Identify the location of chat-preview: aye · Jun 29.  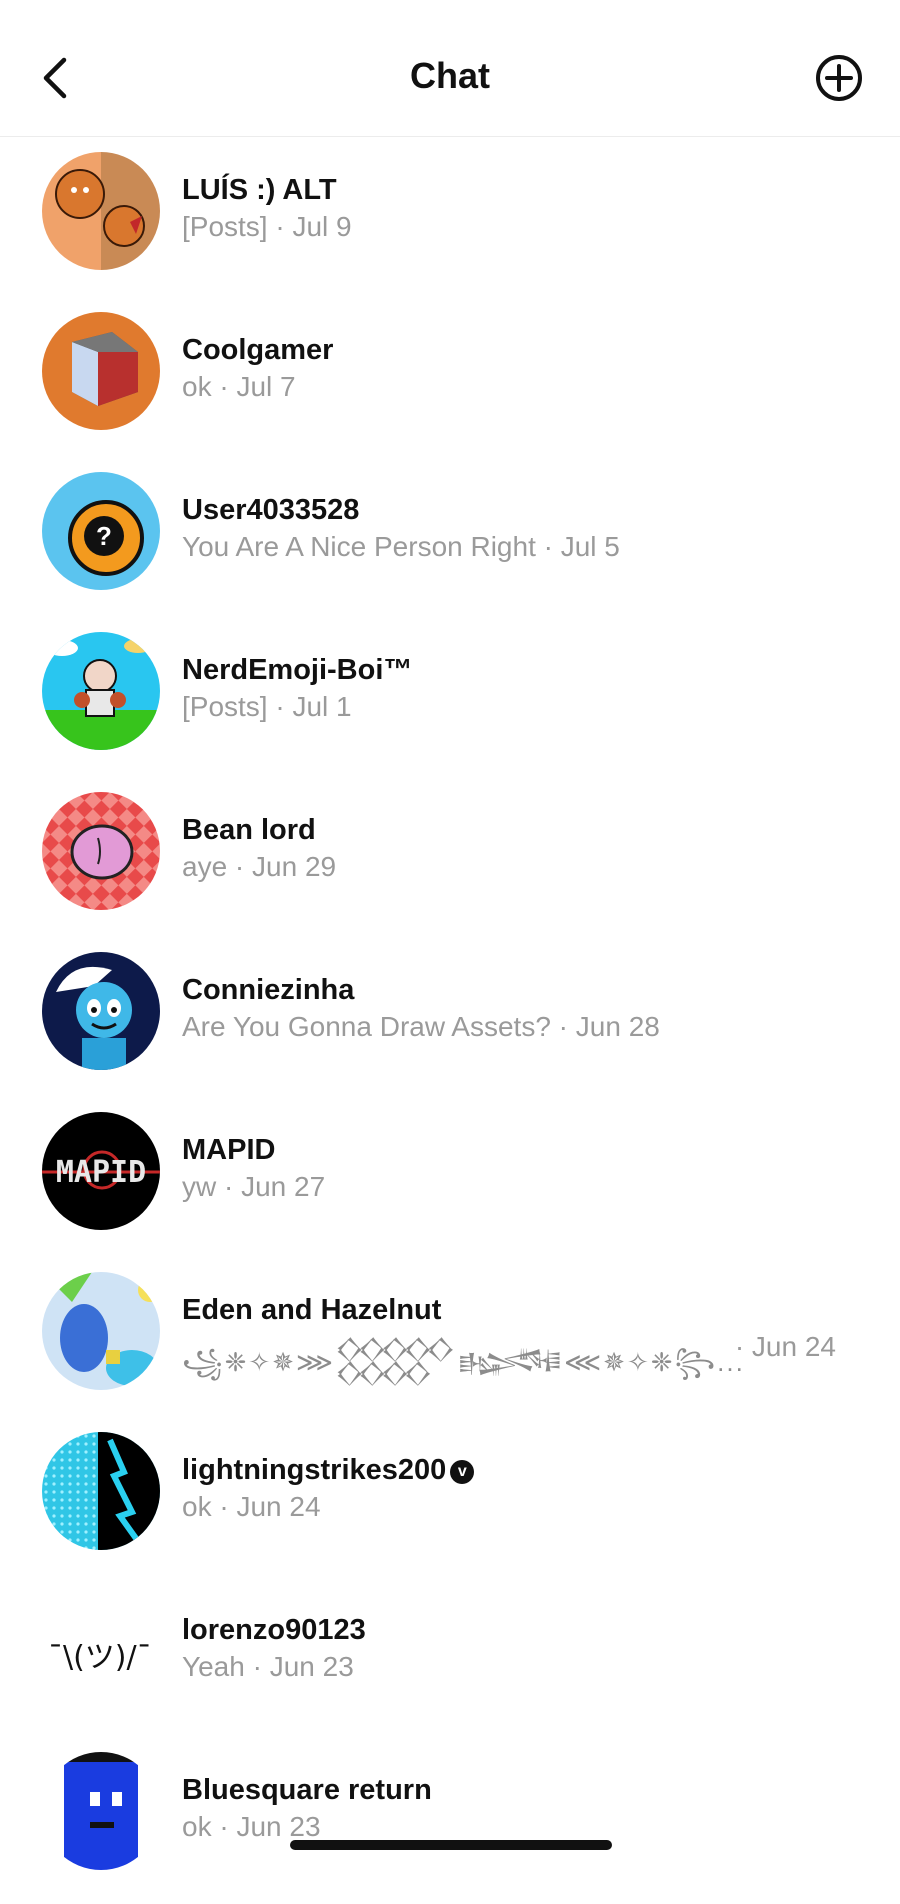
(259, 866).